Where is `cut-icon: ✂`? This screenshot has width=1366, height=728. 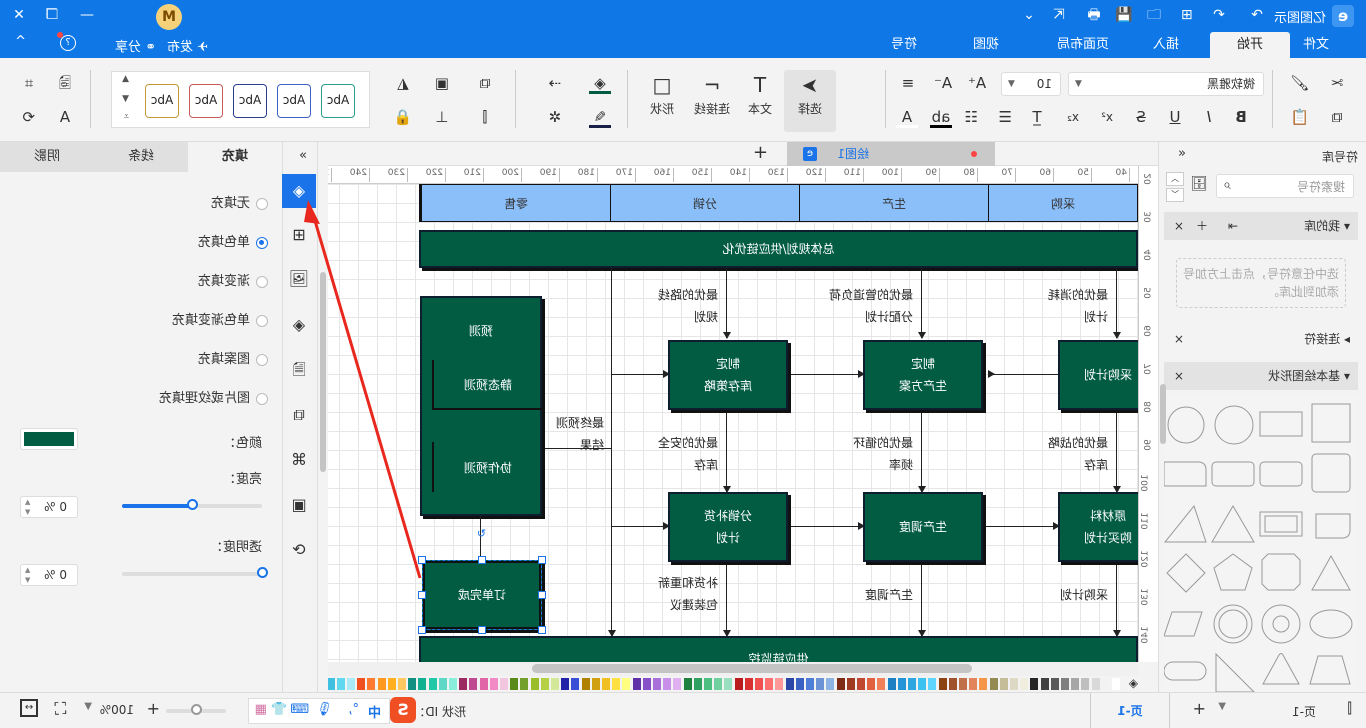
cut-icon: ✂ is located at coordinates (1337, 83).